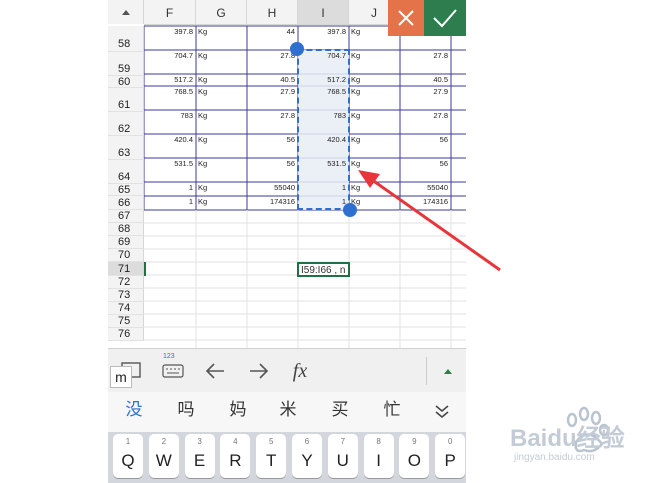 The height and width of the screenshot is (483, 669). What do you see at coordinates (170, 12) in the screenshot?
I see `column-header-f: F` at bounding box center [170, 12].